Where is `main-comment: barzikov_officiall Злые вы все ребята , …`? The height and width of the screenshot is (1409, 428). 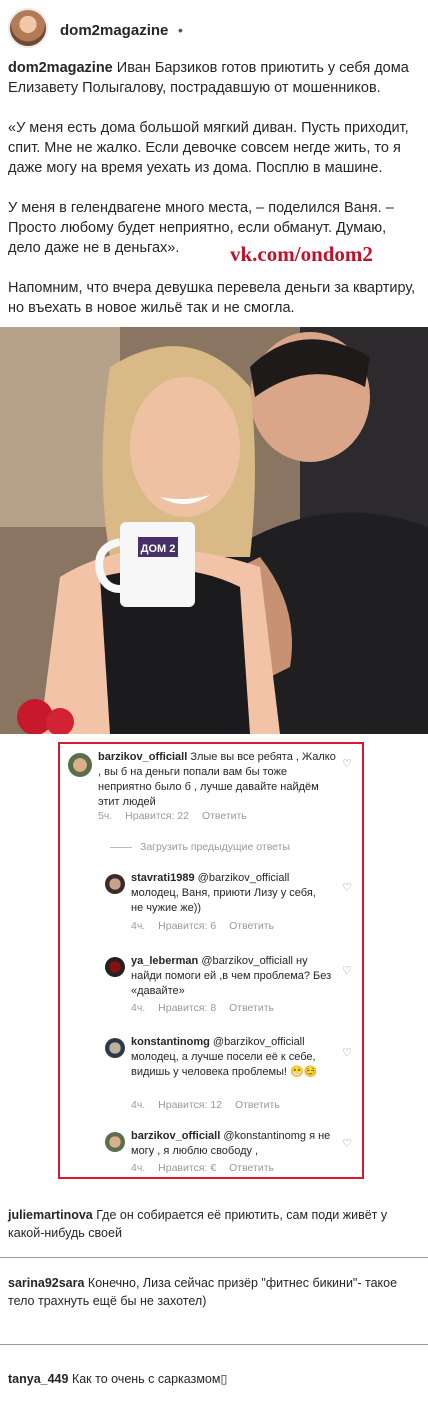 main-comment: barzikov_officiall Злые вы все ребята , … is located at coordinates (218, 780).